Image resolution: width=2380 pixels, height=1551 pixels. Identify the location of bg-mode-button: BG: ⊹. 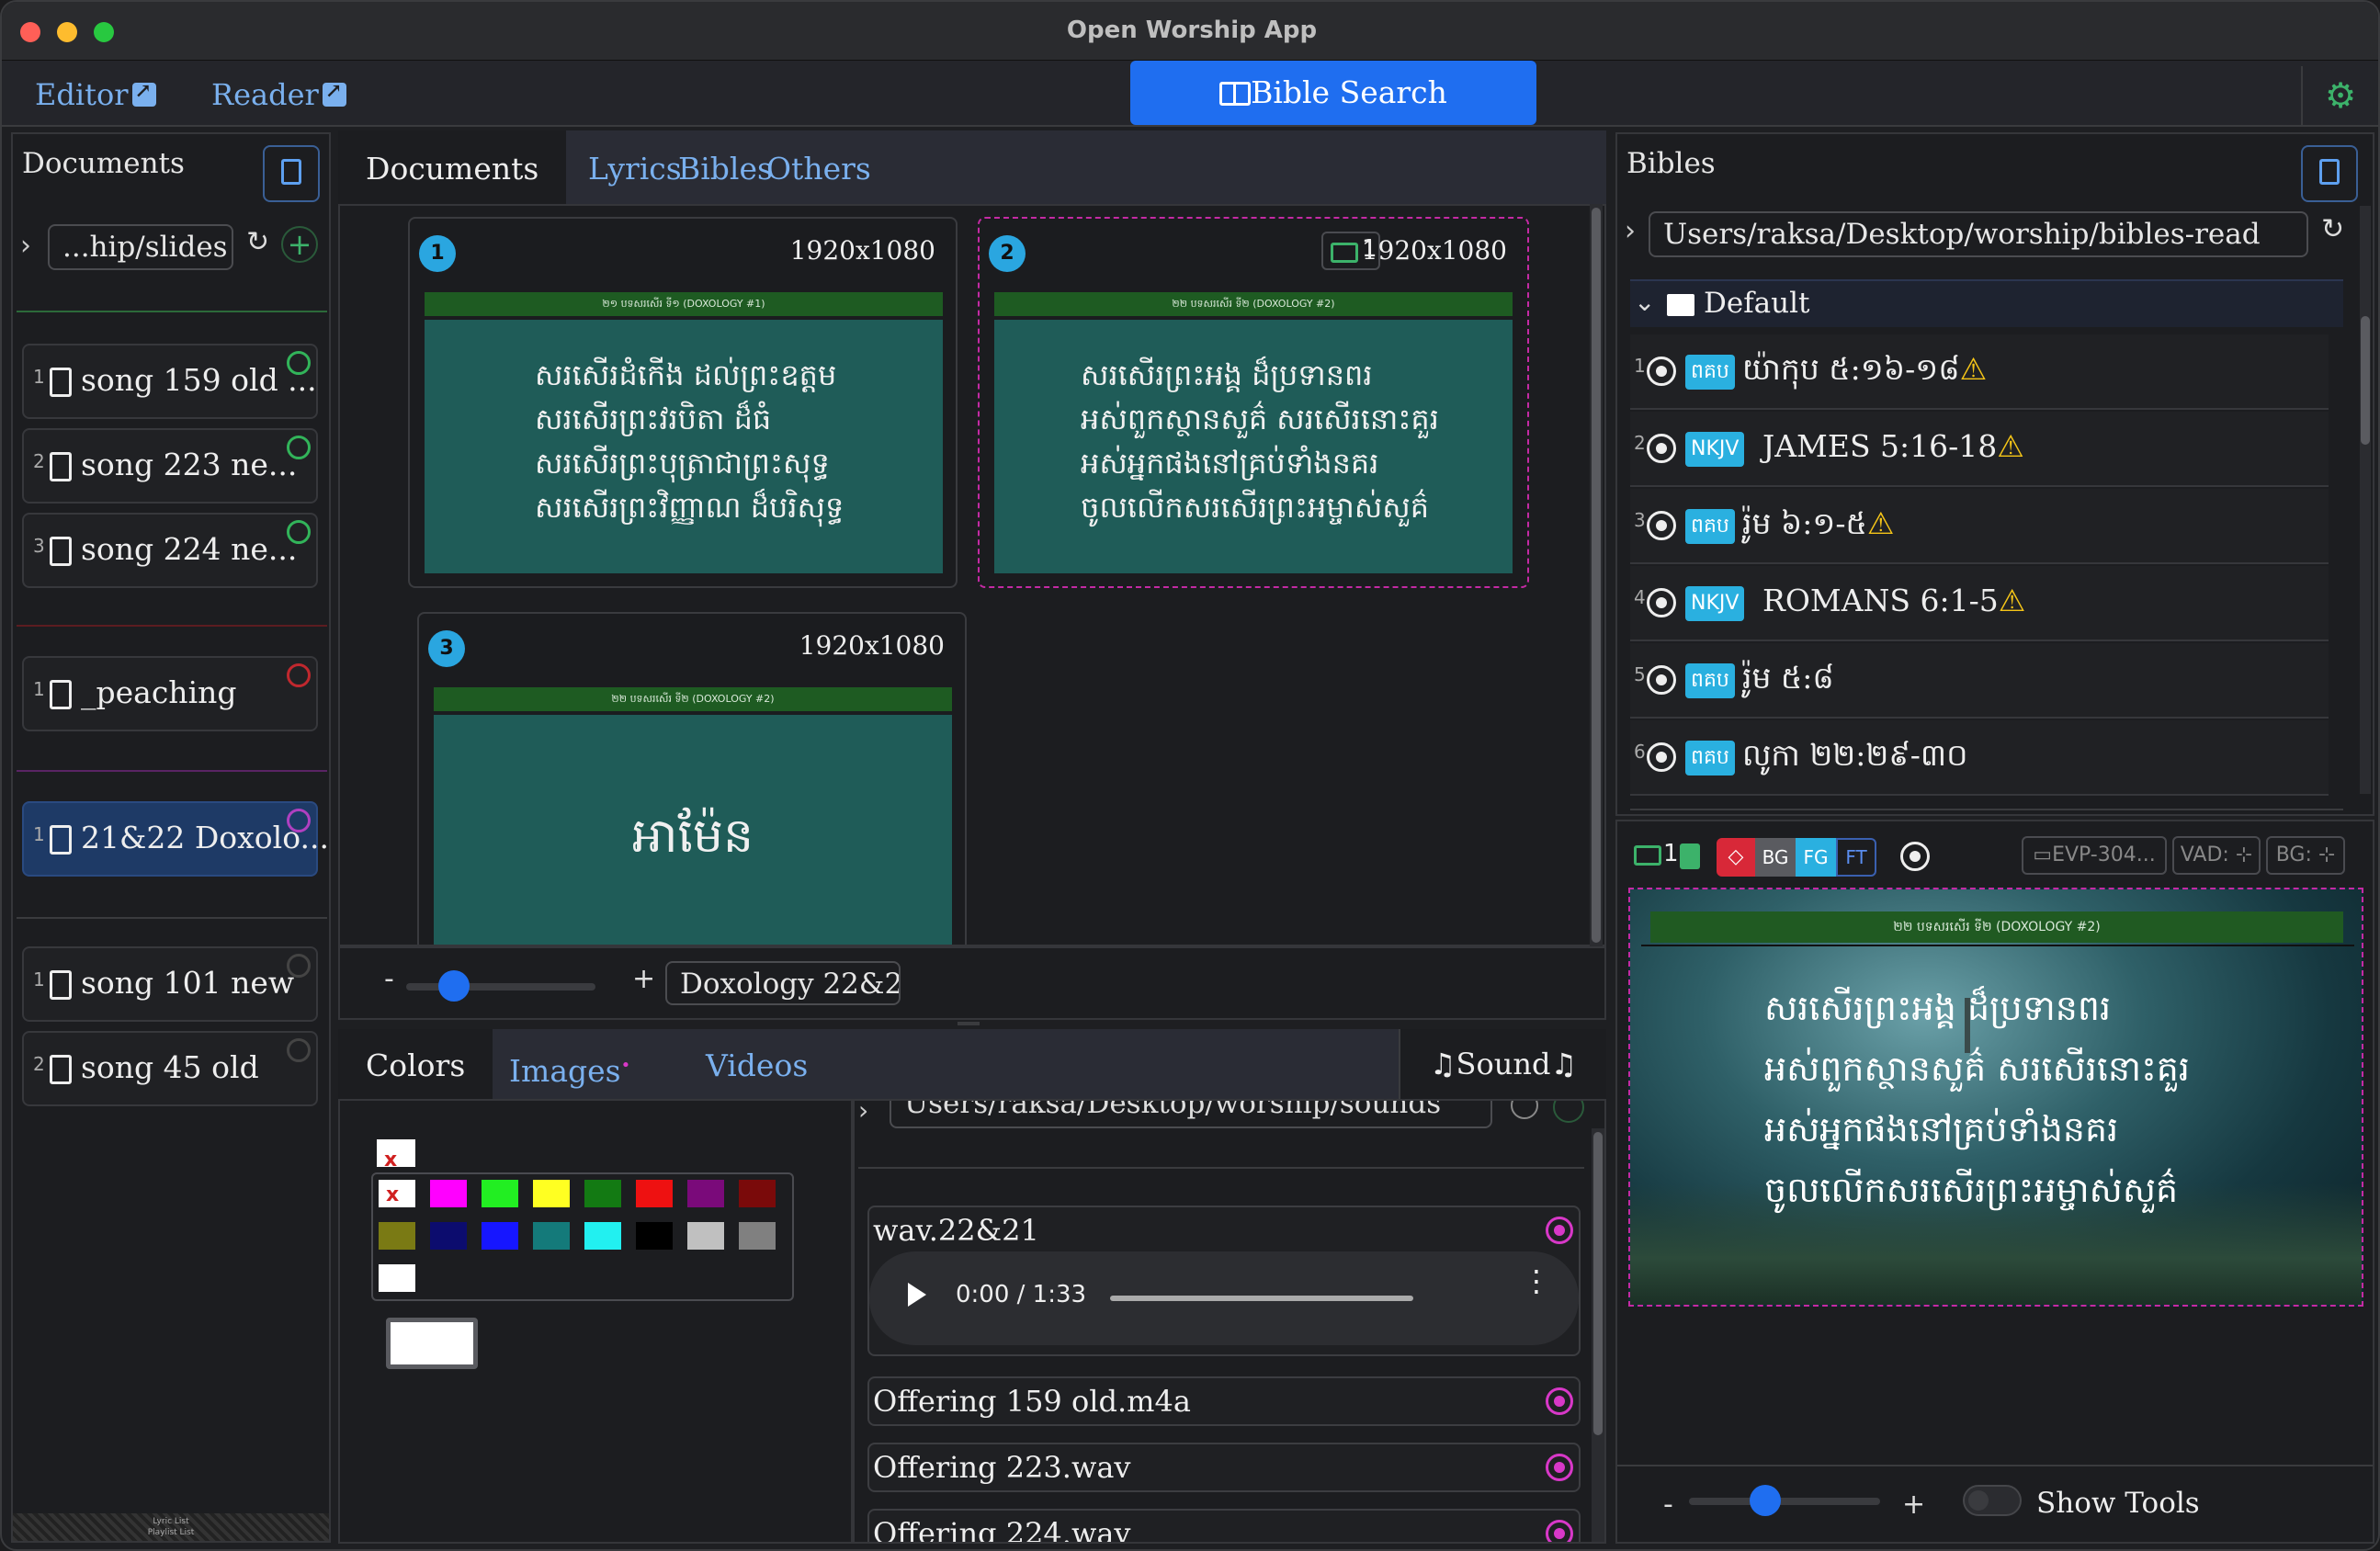
(2305, 855).